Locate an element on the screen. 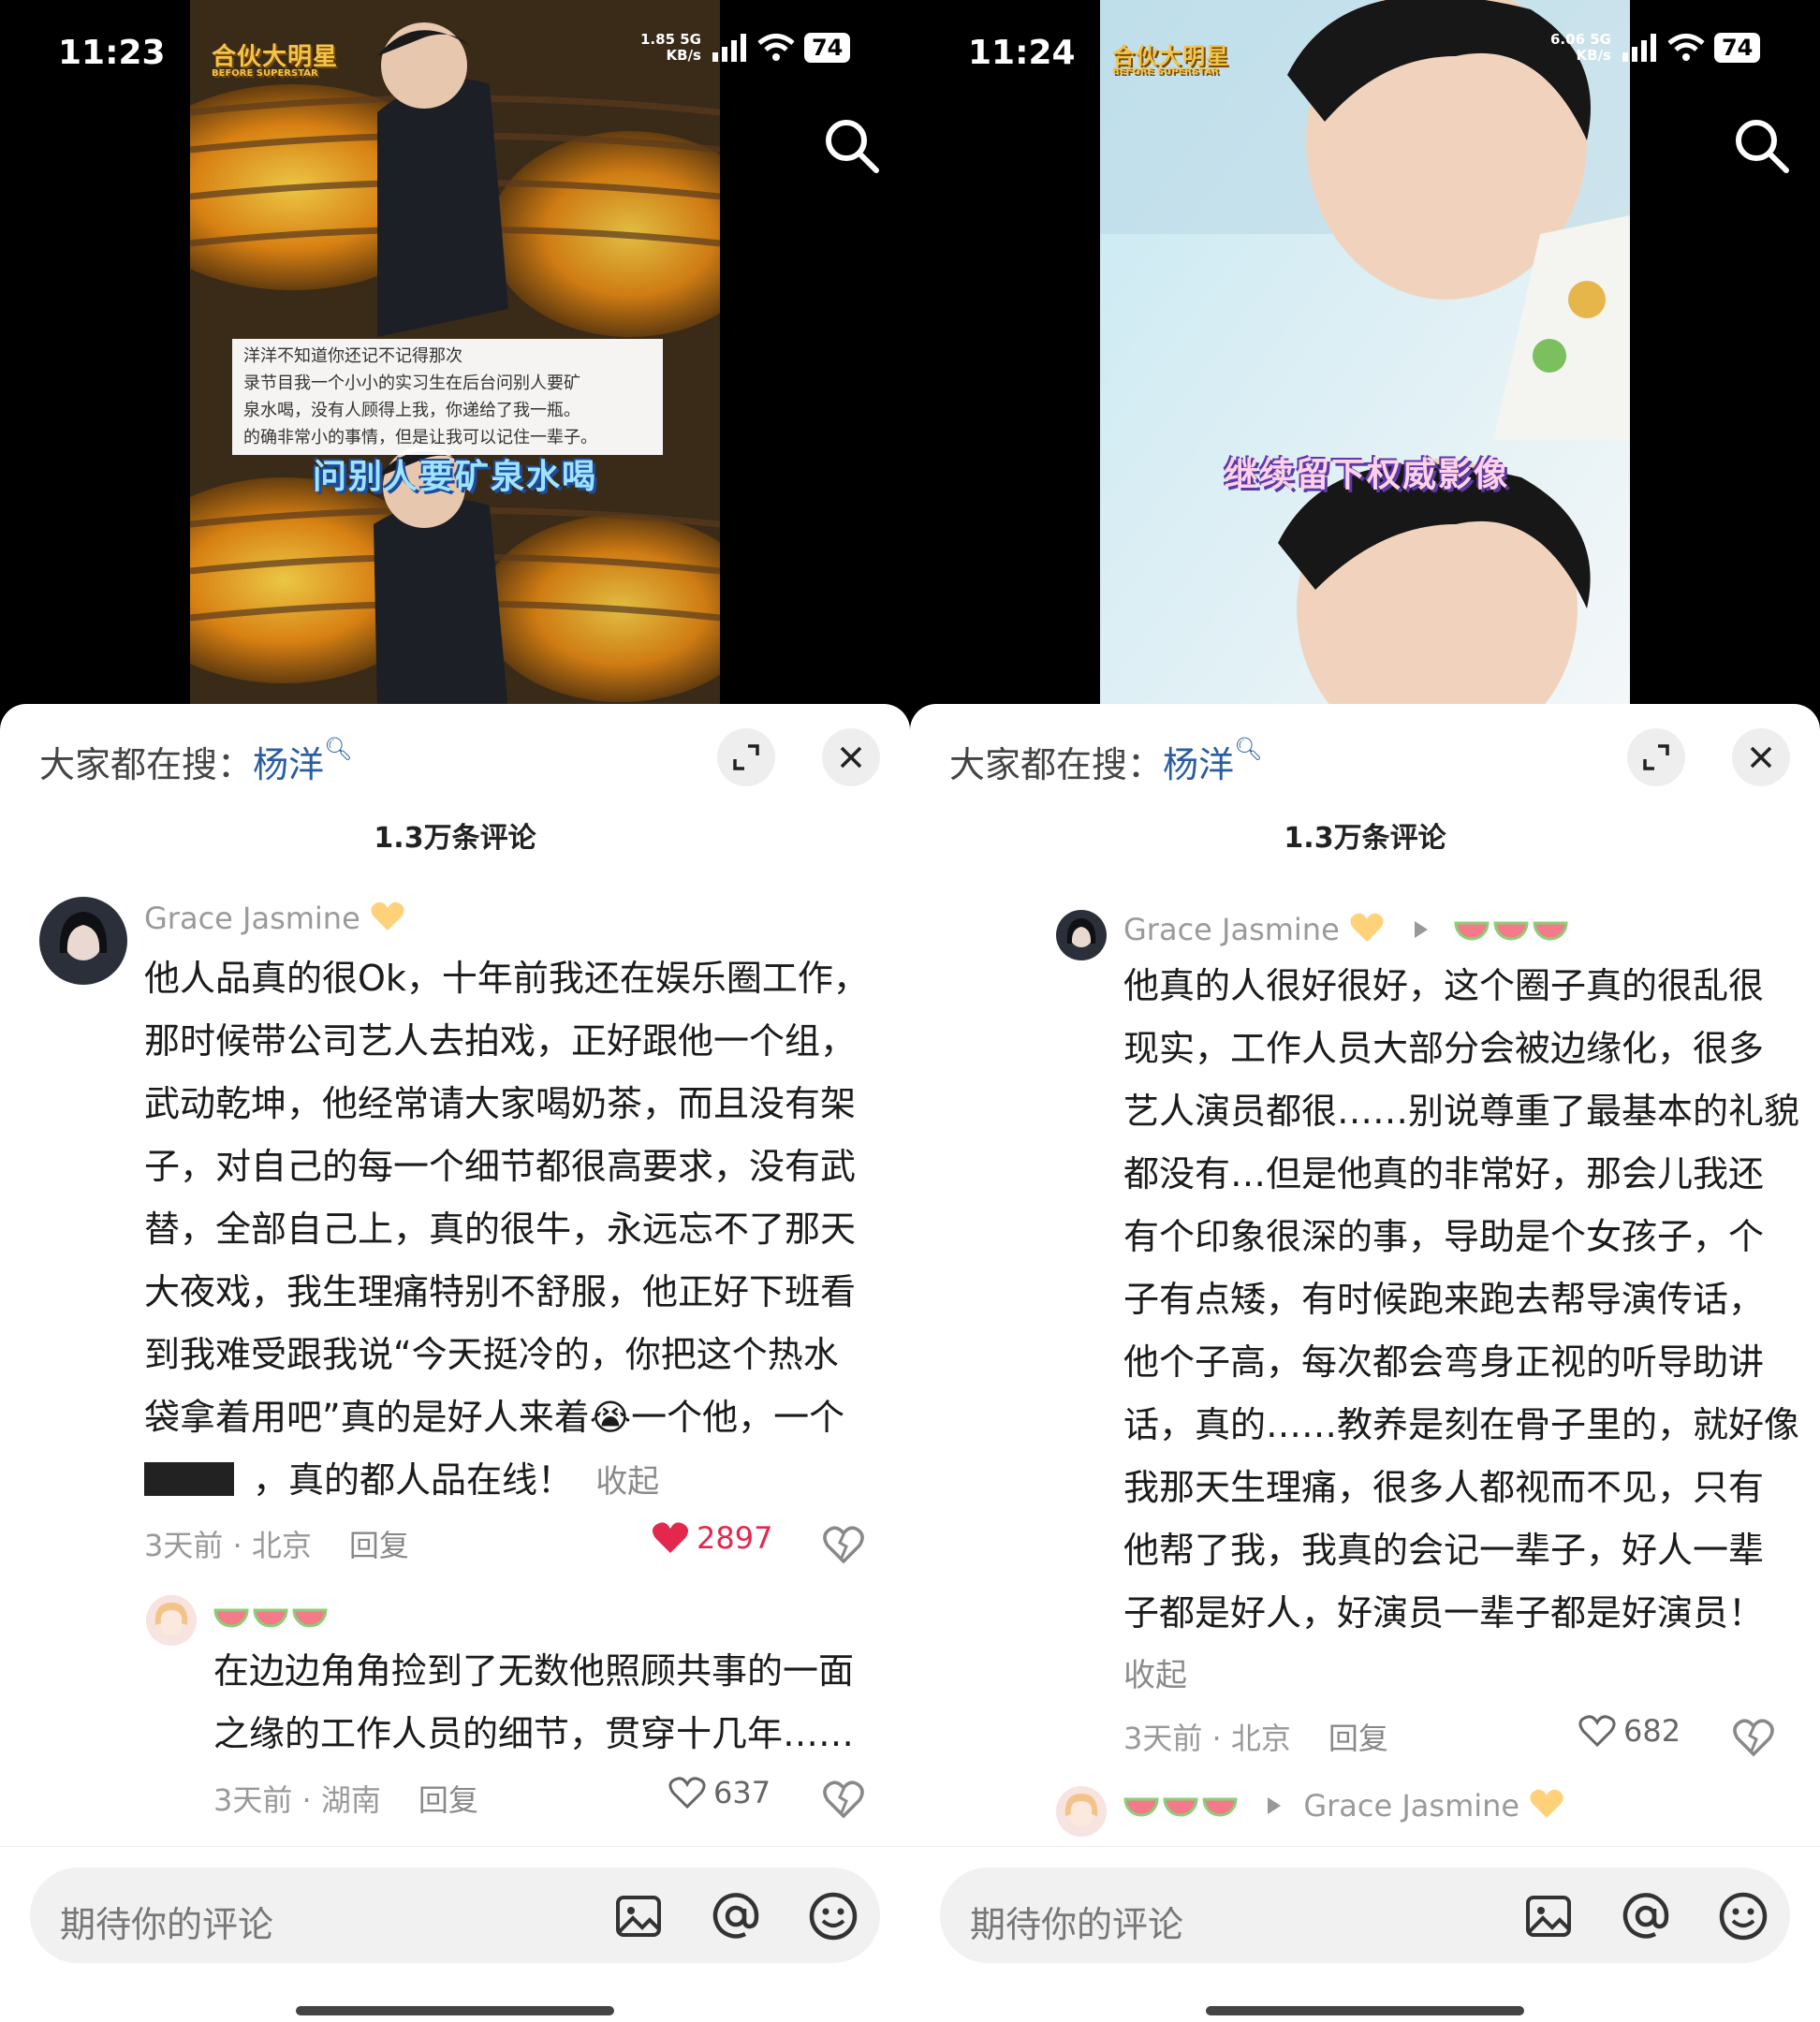 The image size is (1820, 2022). reply-username: Grace Jasmine is located at coordinates (1343, 1806).